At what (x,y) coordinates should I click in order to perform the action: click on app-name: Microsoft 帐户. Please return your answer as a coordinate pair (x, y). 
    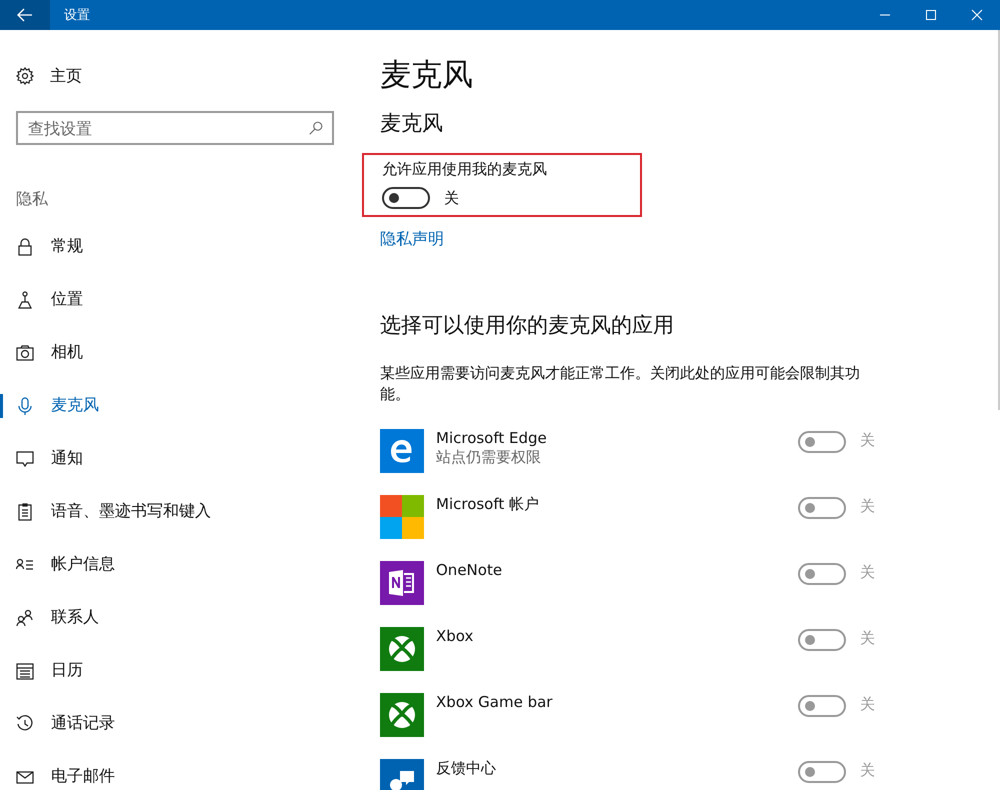
    Looking at the image, I should click on (488, 504).